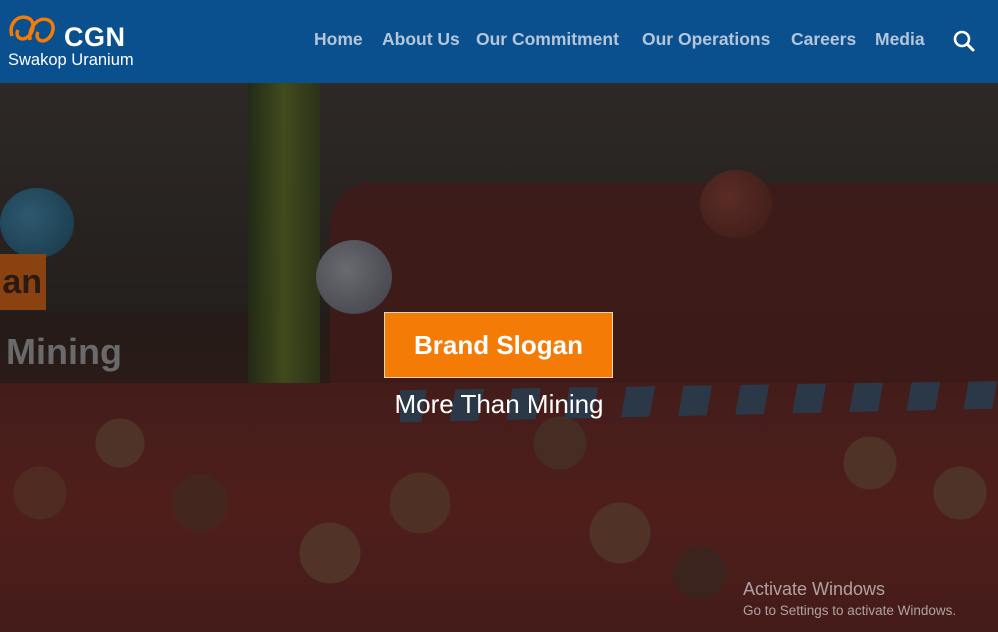  I want to click on nav-careers: Careers, so click(823, 39).